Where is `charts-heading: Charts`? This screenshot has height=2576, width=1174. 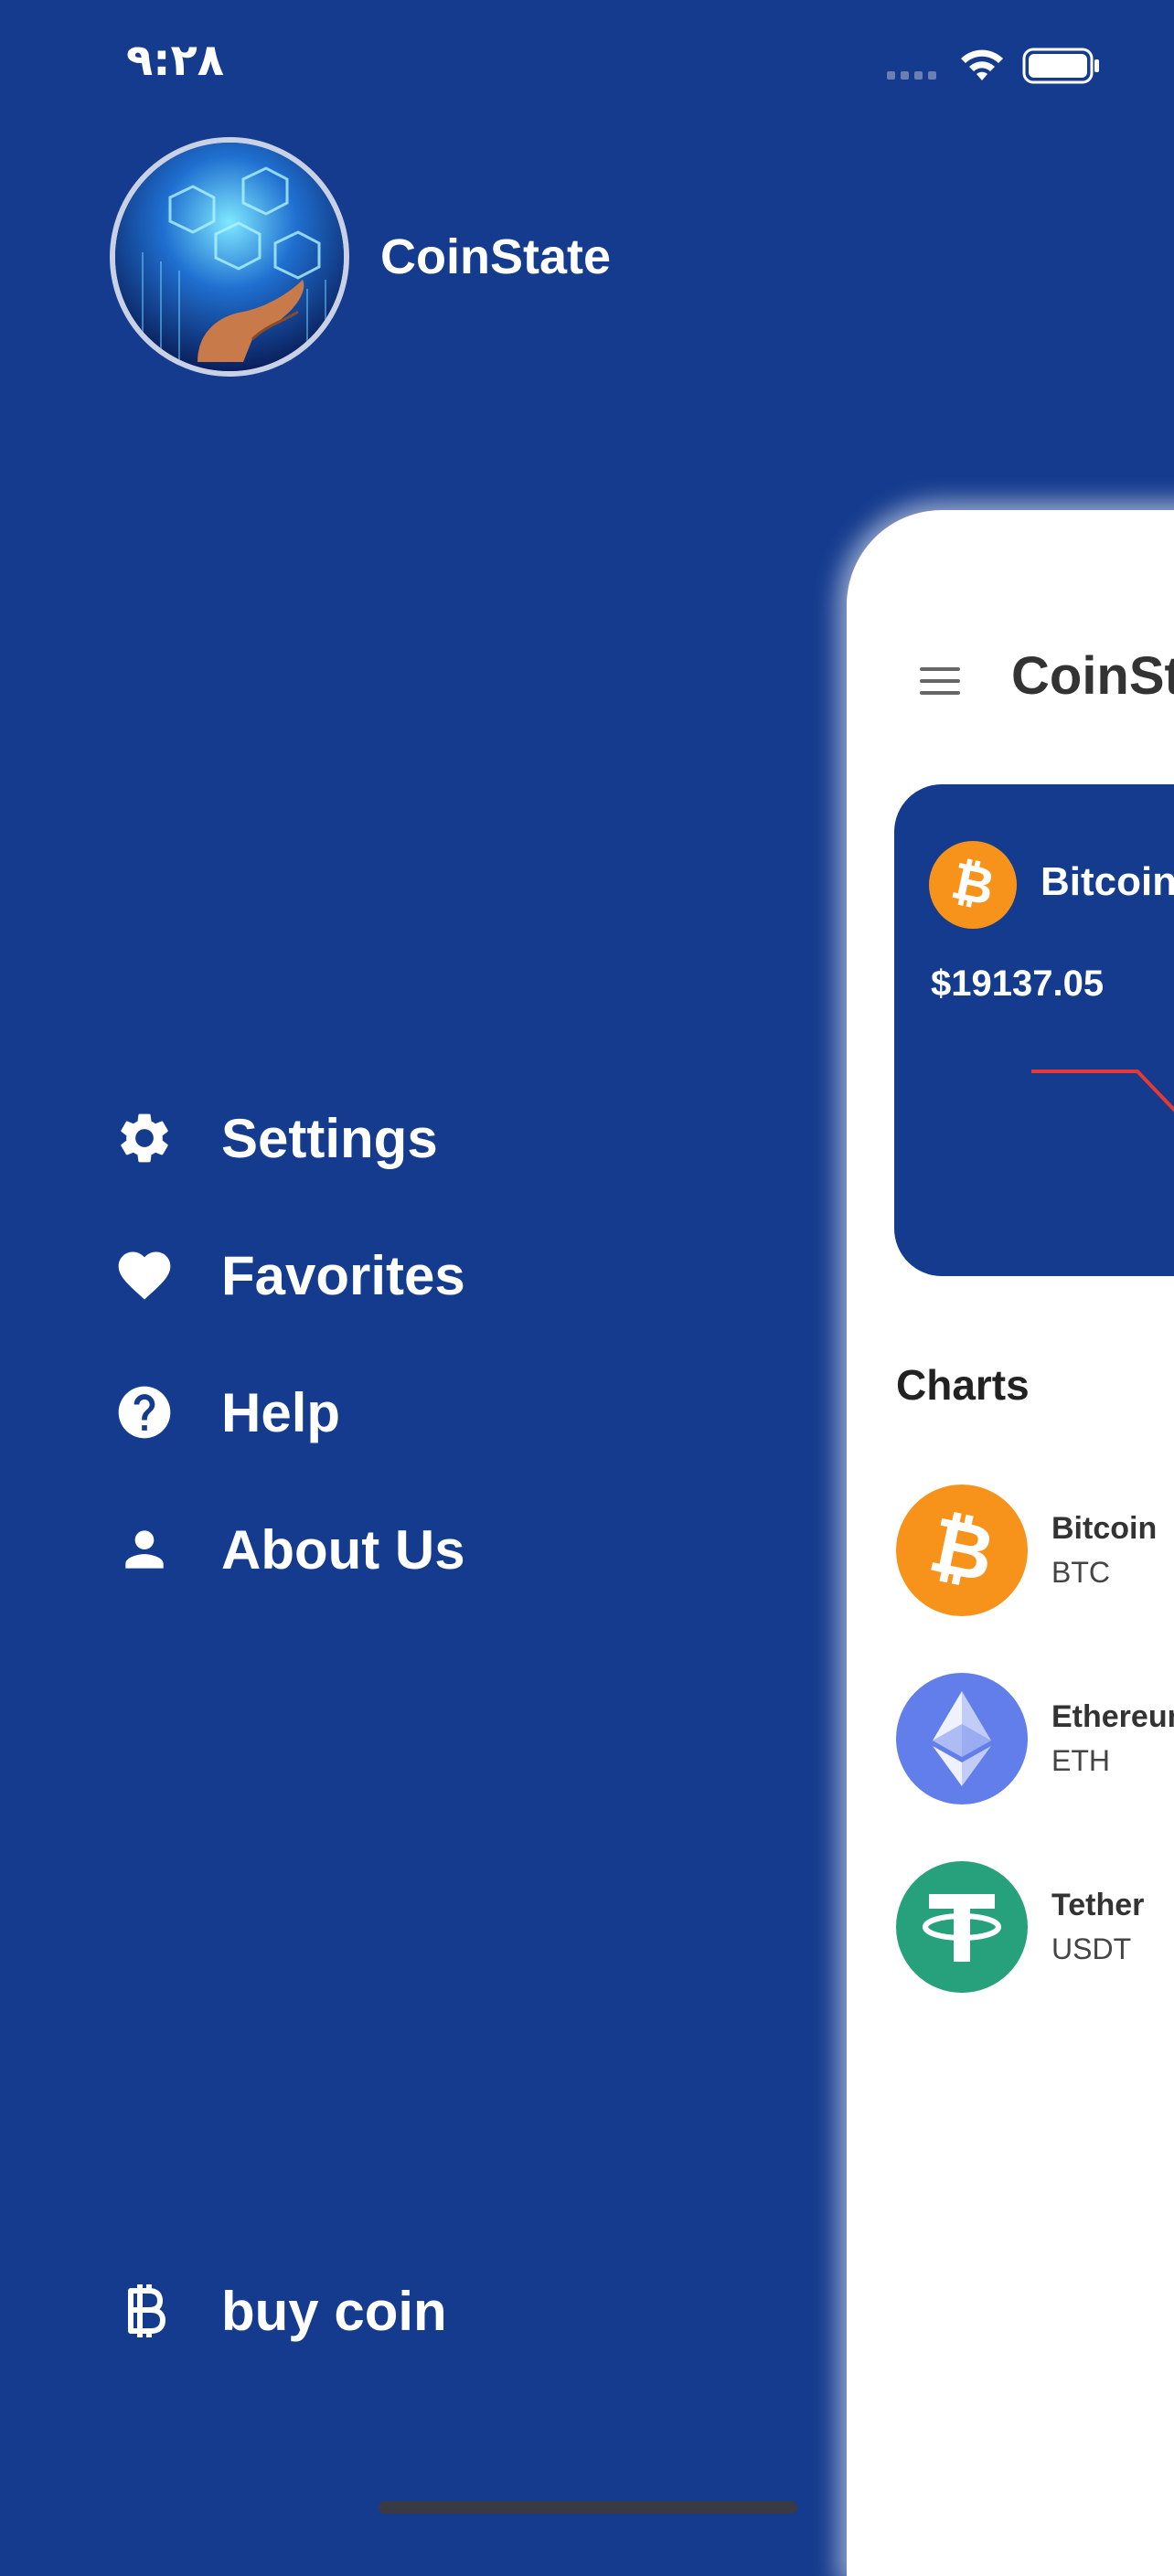 charts-heading: Charts is located at coordinates (963, 1385).